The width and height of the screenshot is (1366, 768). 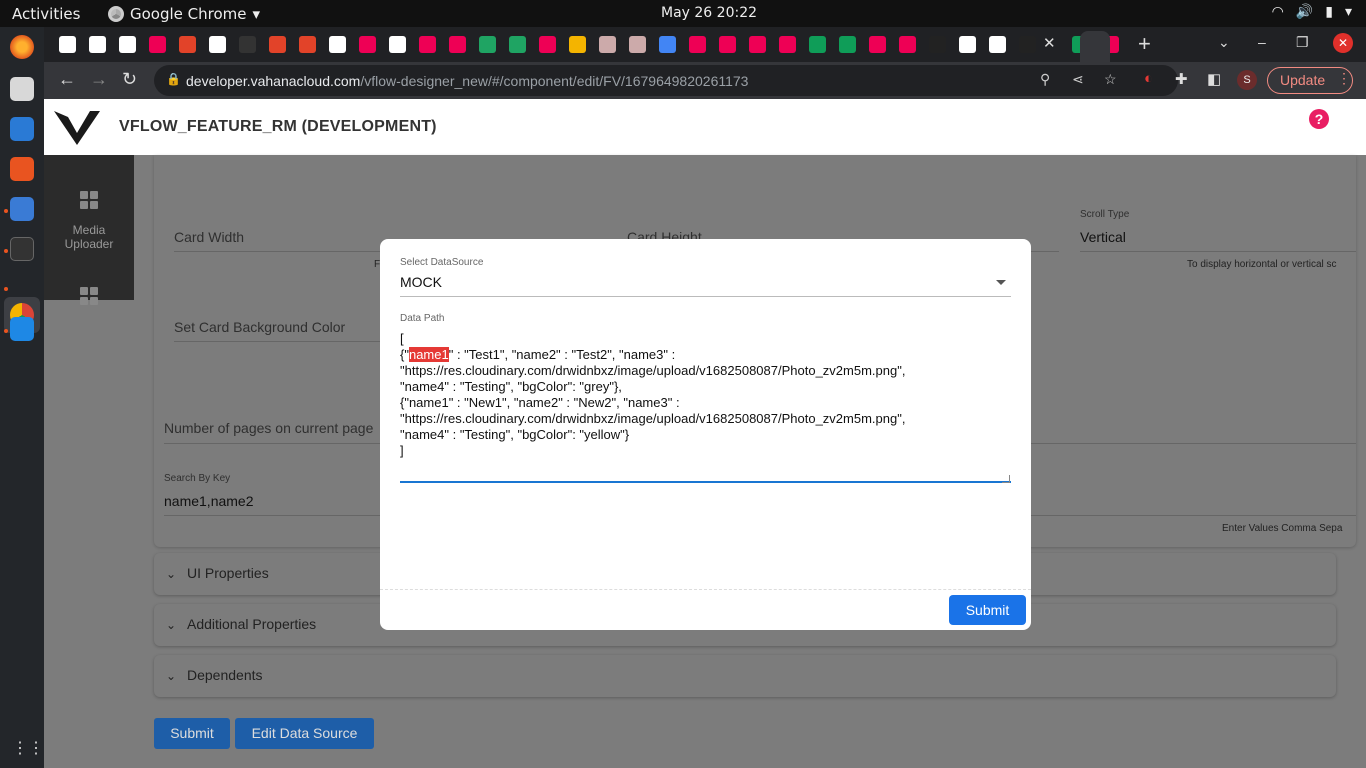 What do you see at coordinates (22, 129) in the screenshot?
I see `writer-icon` at bounding box center [22, 129].